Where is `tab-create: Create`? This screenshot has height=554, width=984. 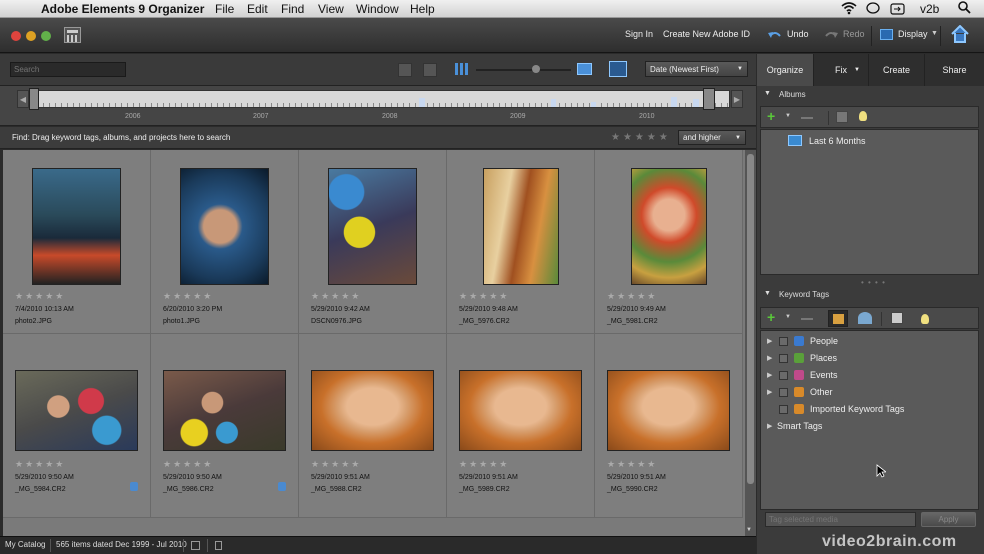
tab-create: Create is located at coordinates (896, 70).